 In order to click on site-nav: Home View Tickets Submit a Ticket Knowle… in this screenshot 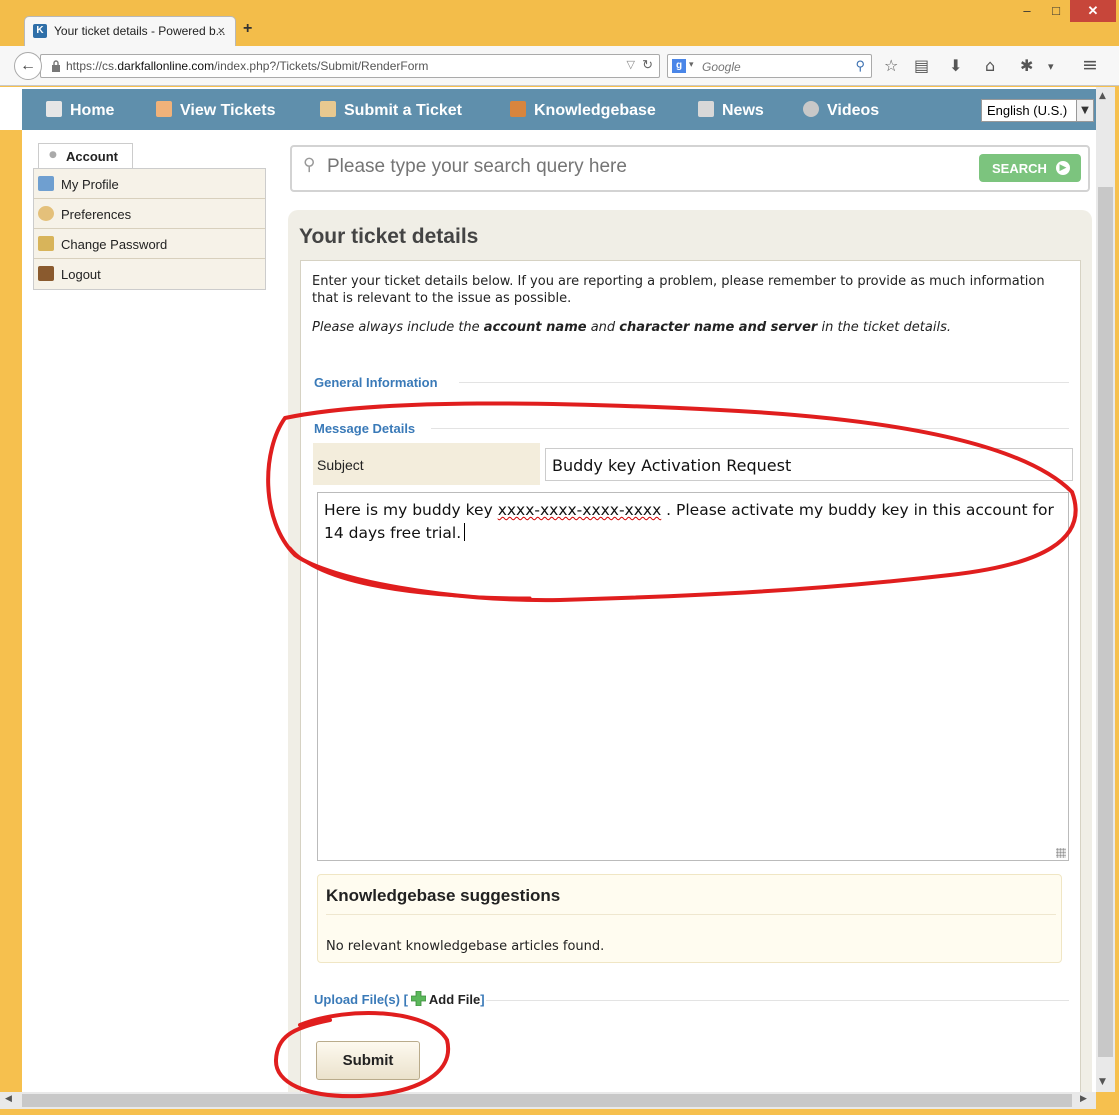, I will do `click(559, 109)`.